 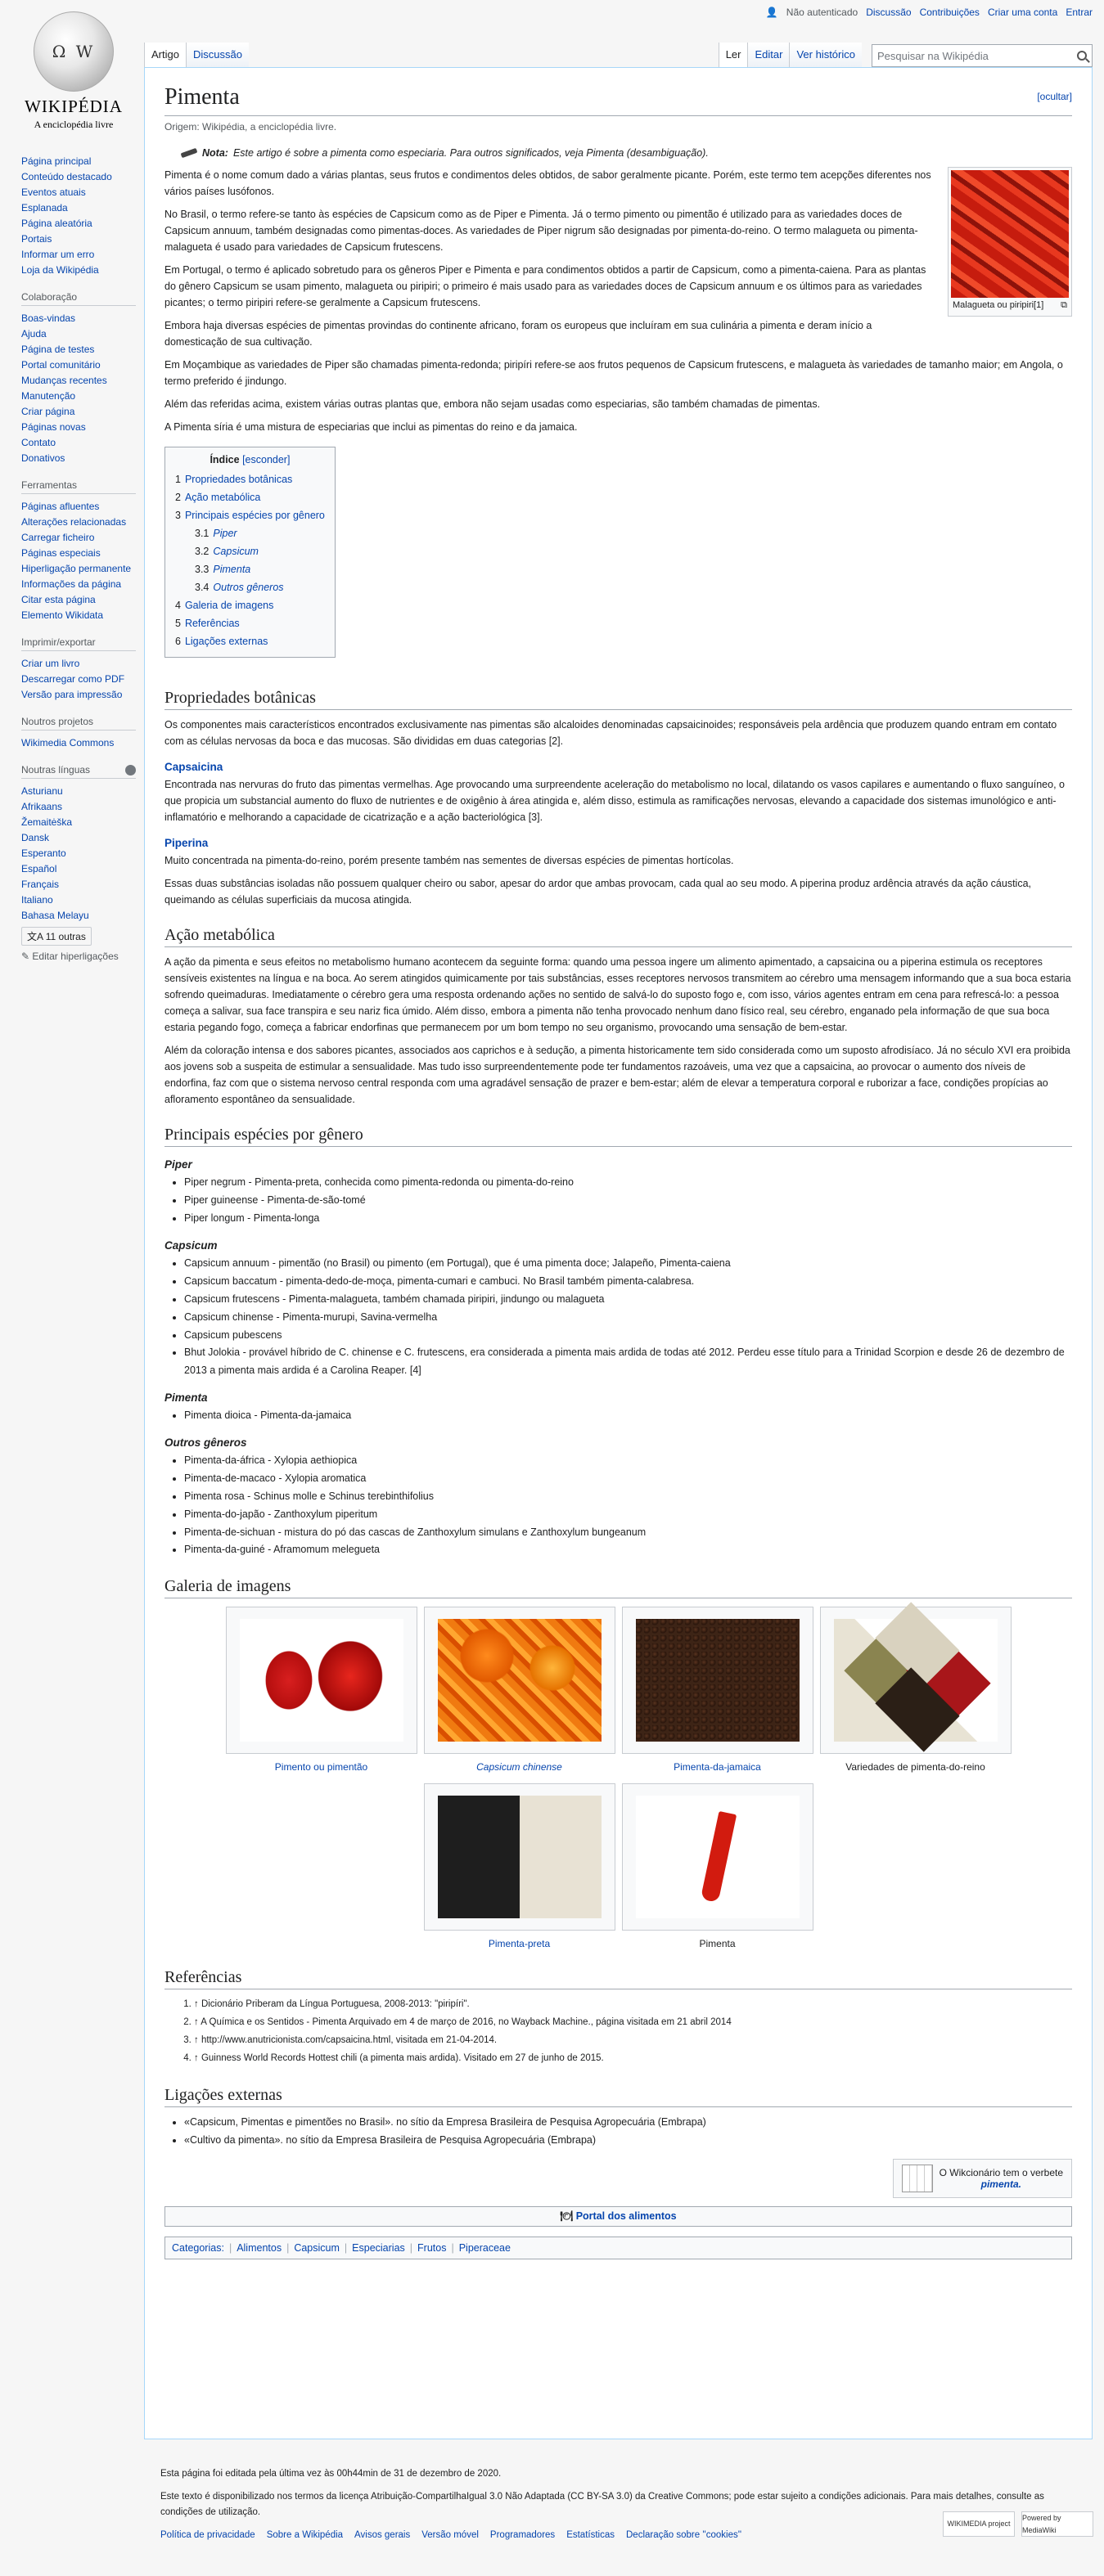 What do you see at coordinates (78, 615) in the screenshot?
I see `sidebar-tools-item-7: Elemento Wikidata` at bounding box center [78, 615].